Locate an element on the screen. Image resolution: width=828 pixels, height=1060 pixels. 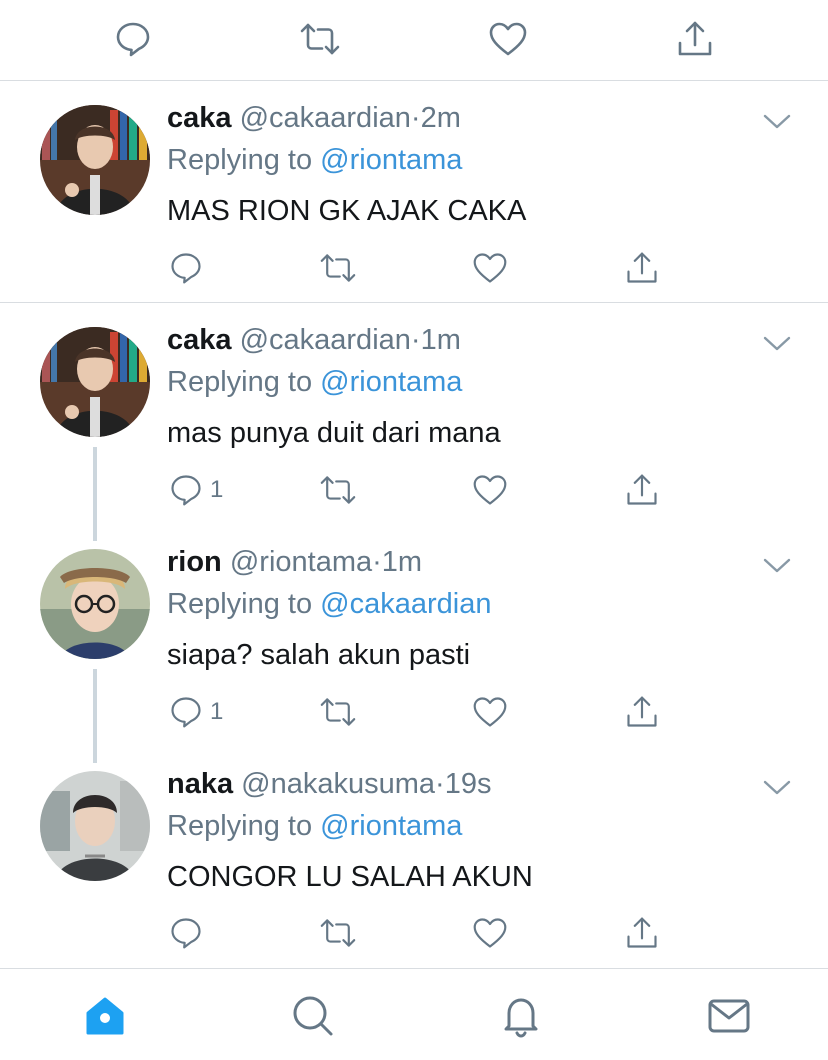
display-name: naka is located at coordinates (200, 784).